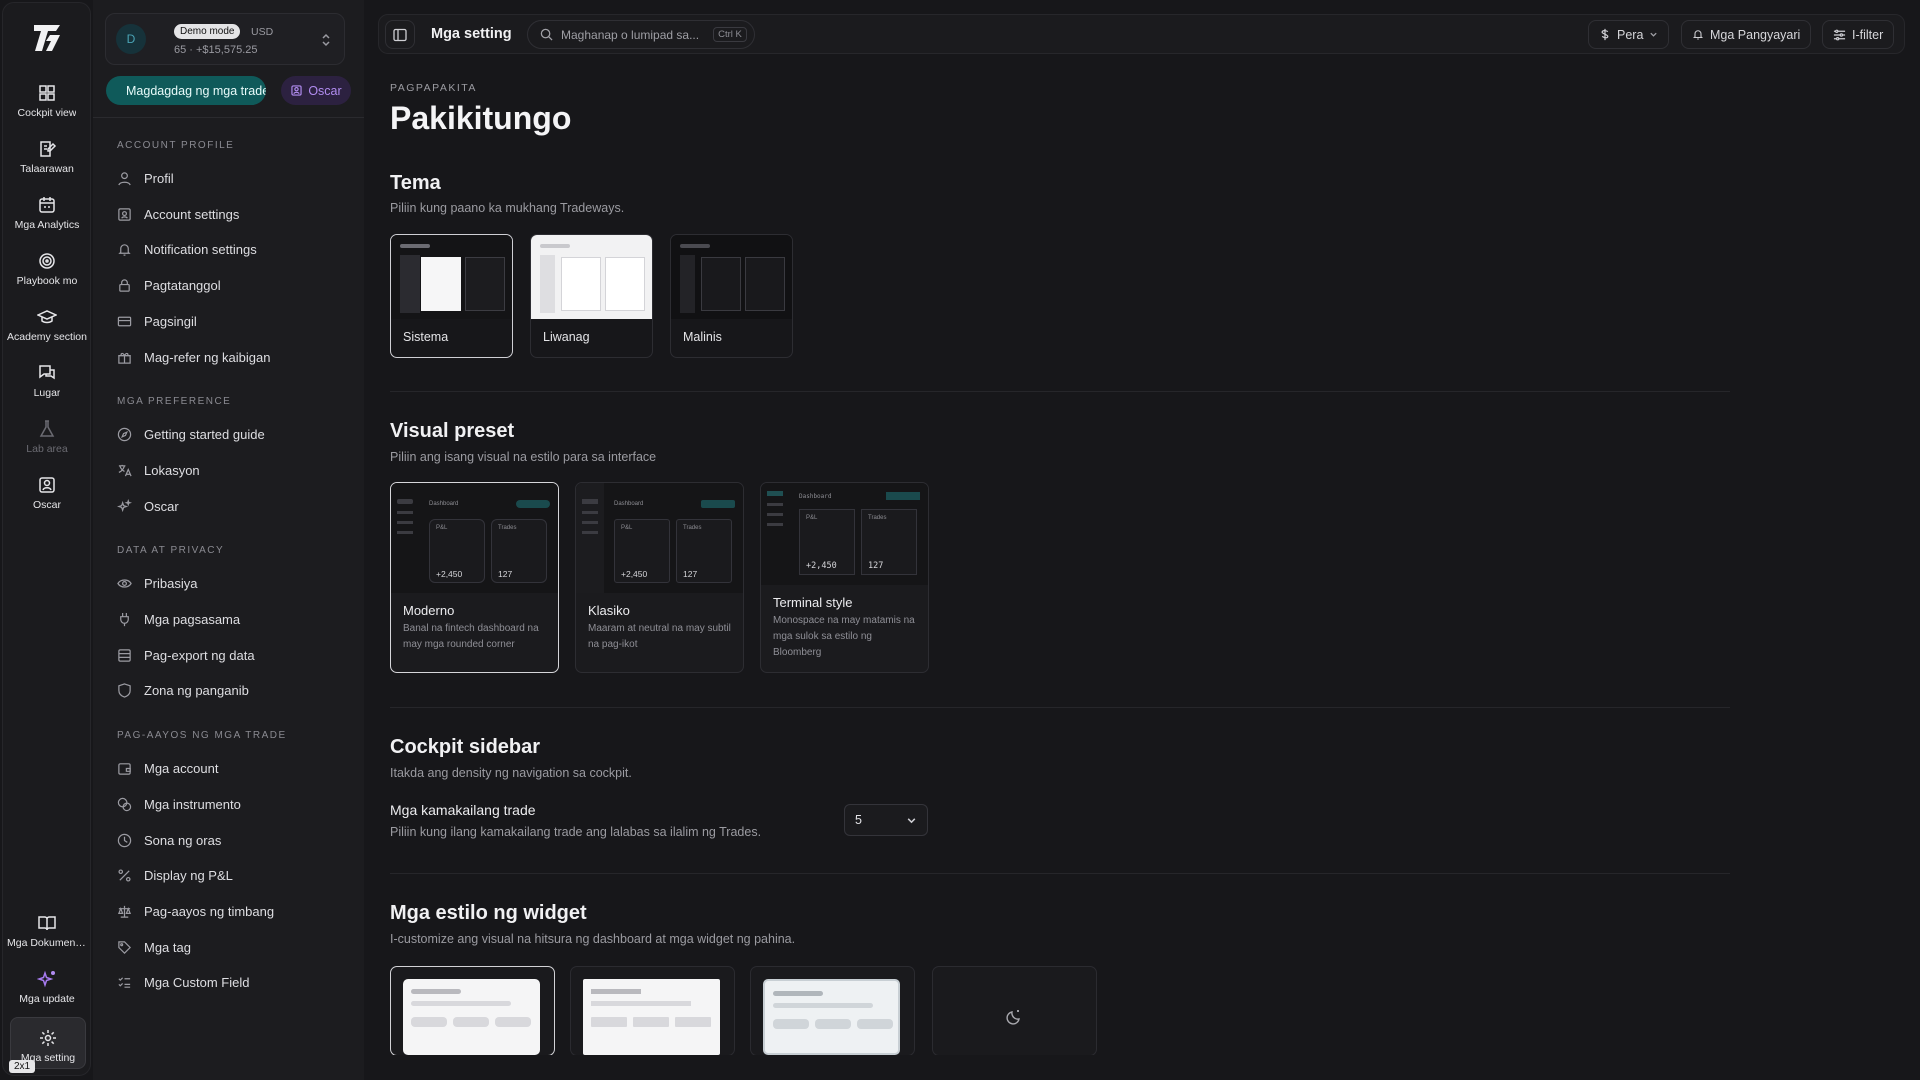  I want to click on rail-playbook: Playbook mo, so click(47, 277).